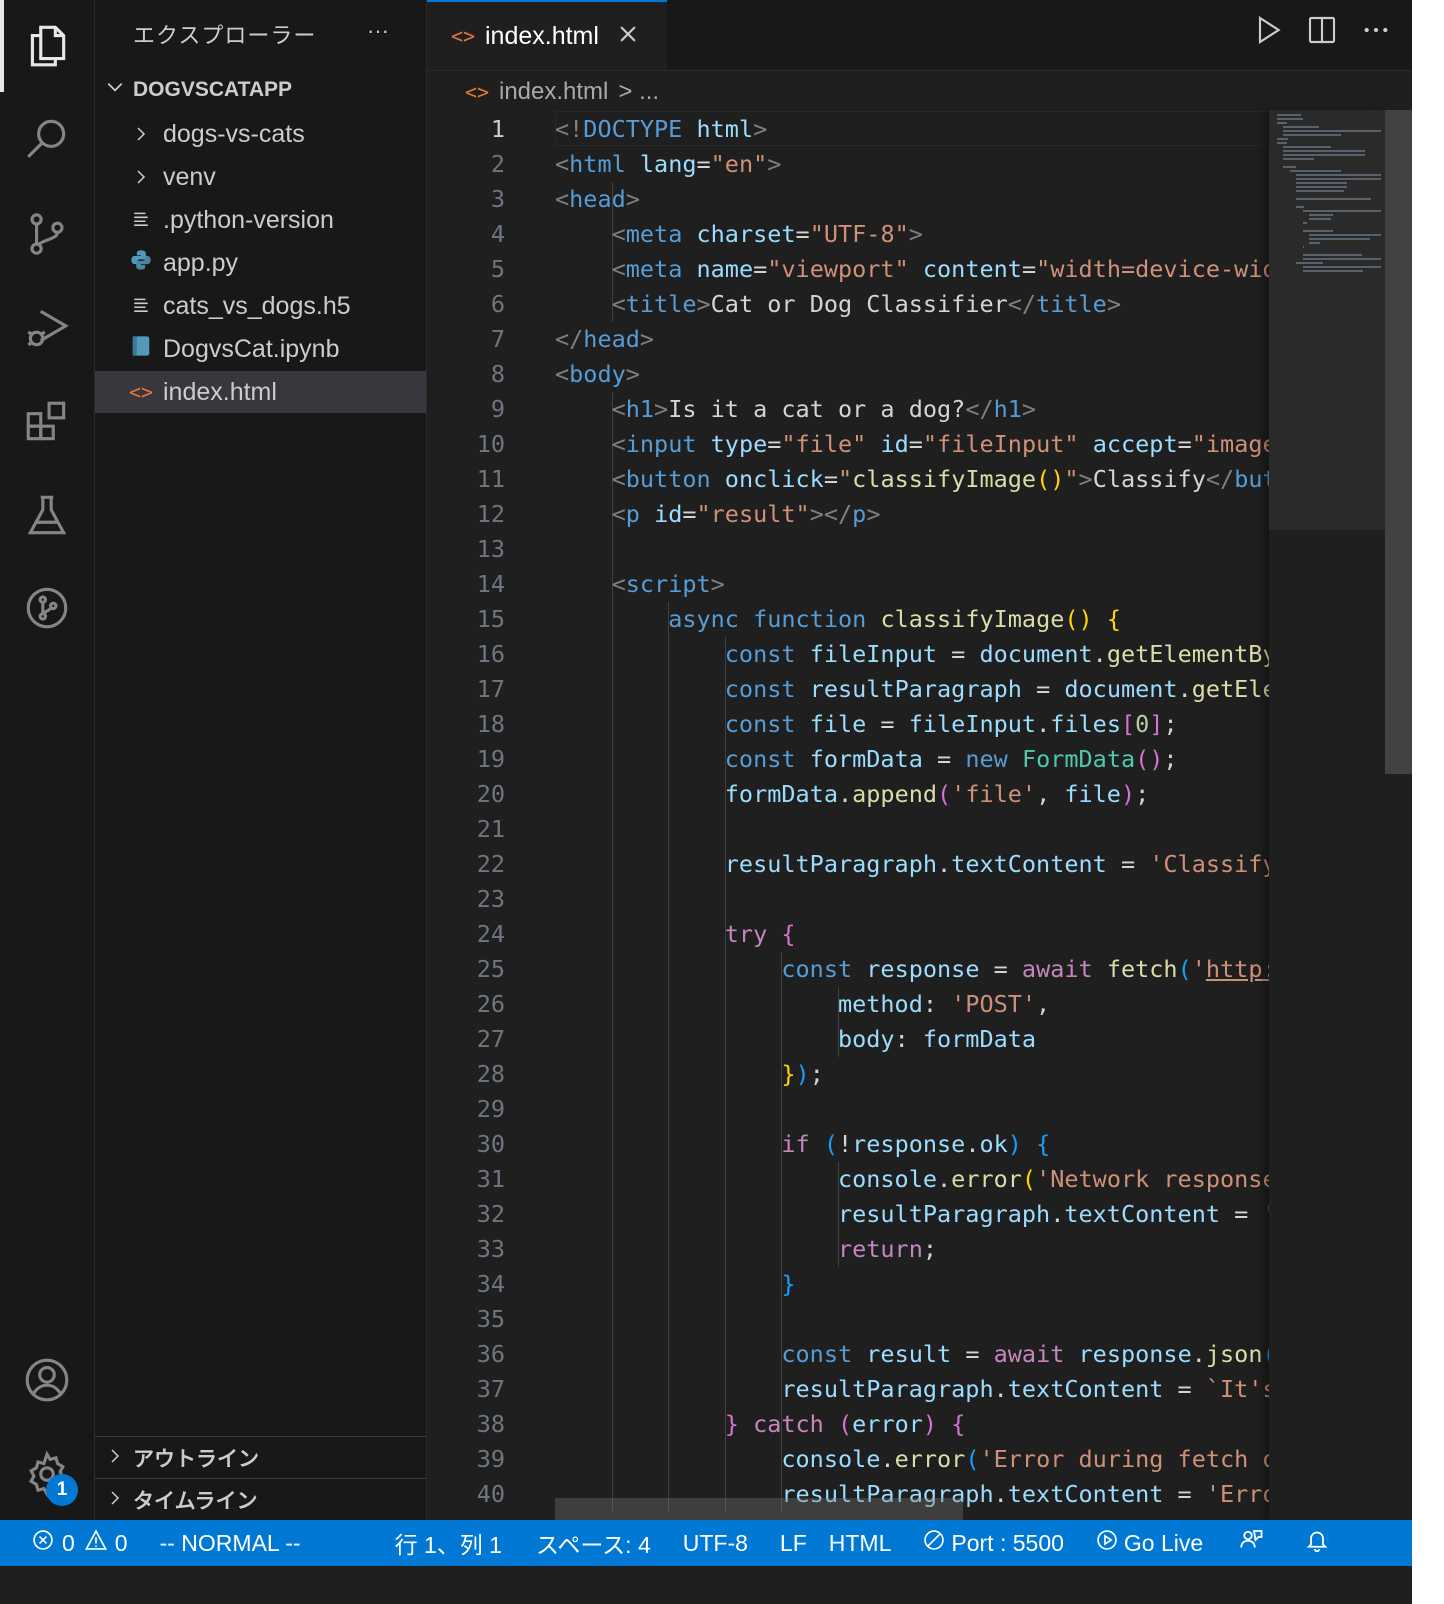 This screenshot has height=1604, width=1444. Describe the element at coordinates (1163, 1543) in the screenshot. I see `go-live-button: Go Live` at that location.